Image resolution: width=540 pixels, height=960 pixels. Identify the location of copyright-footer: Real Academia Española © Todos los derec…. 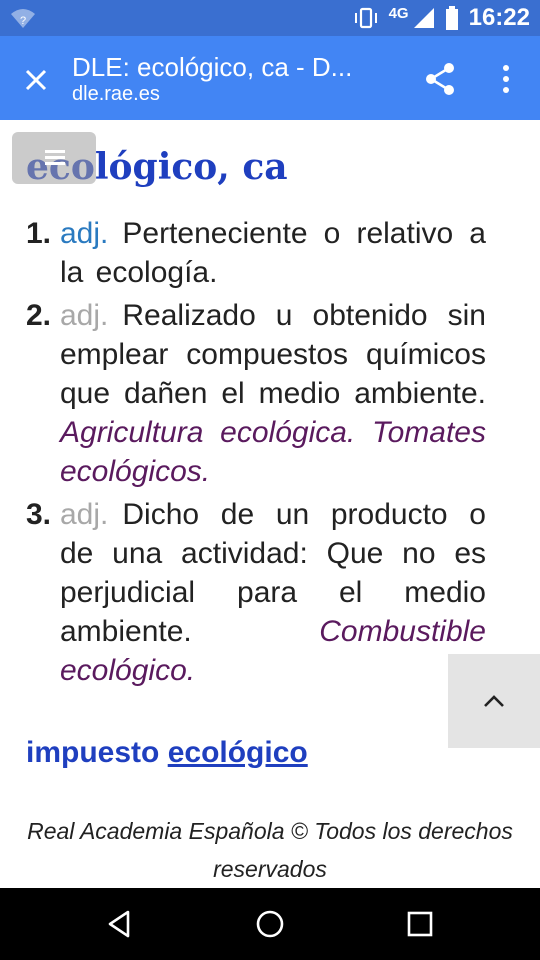
(270, 850).